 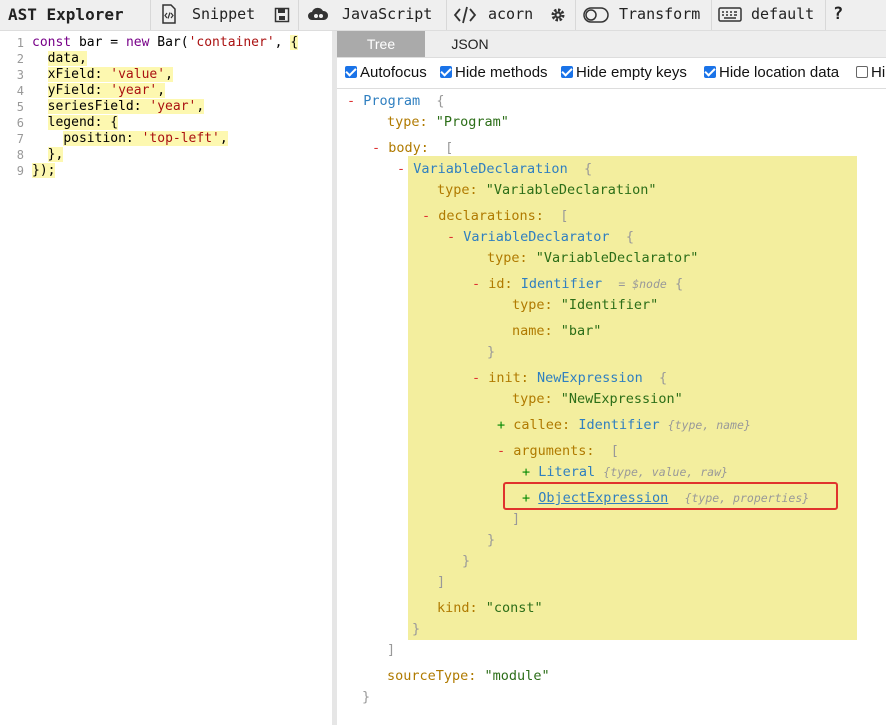 What do you see at coordinates (870, 73) in the screenshot?
I see `hide-type-keys-option: Hi` at bounding box center [870, 73].